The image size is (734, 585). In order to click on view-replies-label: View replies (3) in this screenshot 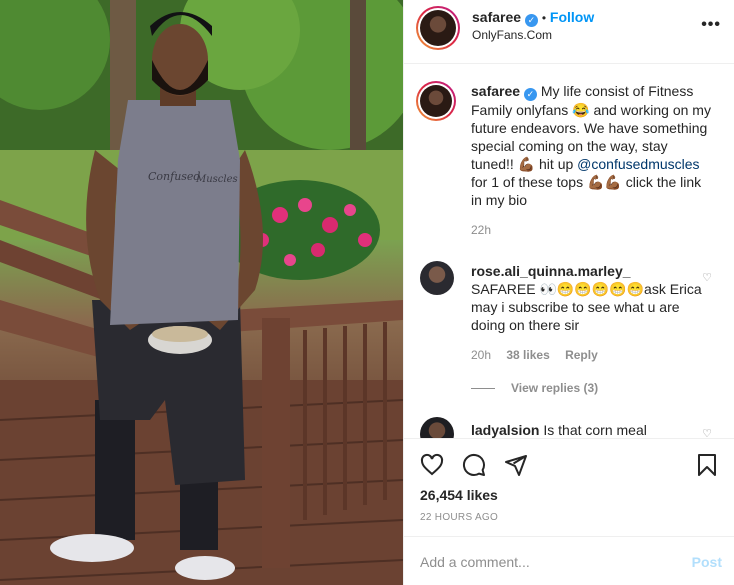, I will do `click(555, 388)`.